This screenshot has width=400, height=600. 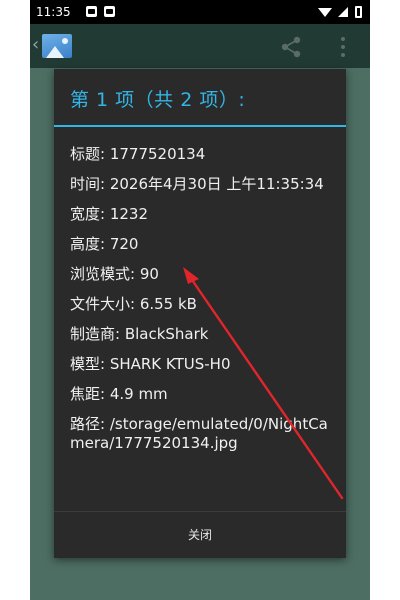 What do you see at coordinates (104, 244) in the screenshot?
I see `detail-height: 高度: 720` at bounding box center [104, 244].